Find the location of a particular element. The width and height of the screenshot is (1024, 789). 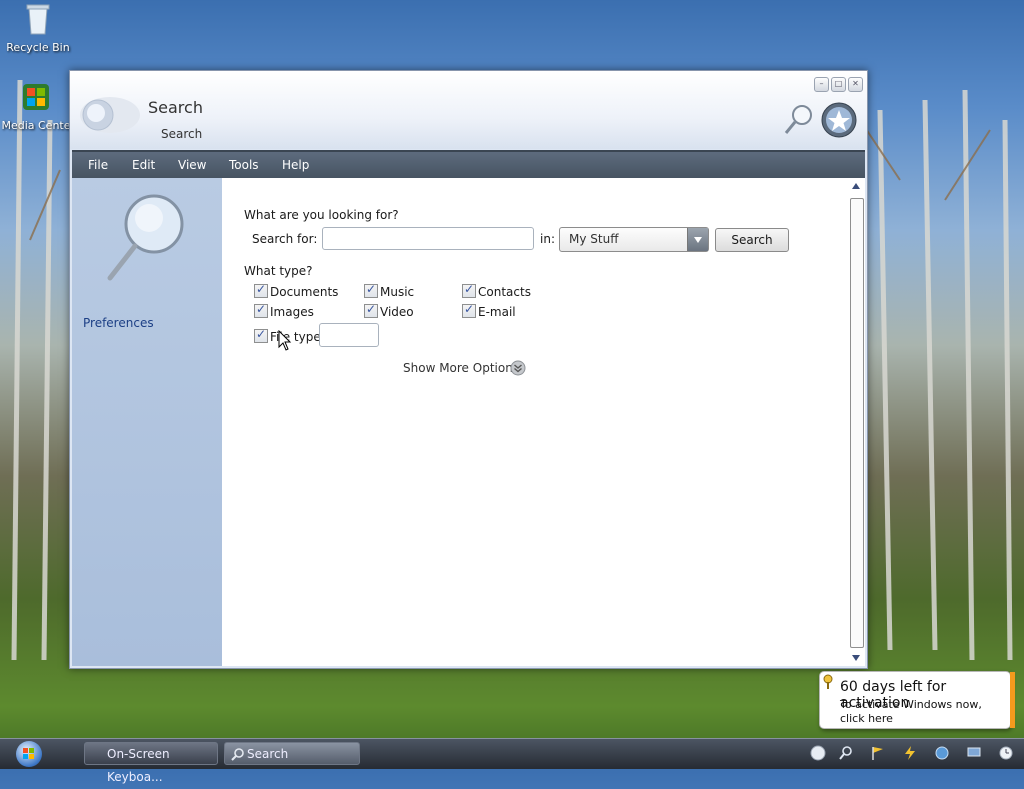

recycle-bin-icon: Recycle Bin is located at coordinates (39, 28).